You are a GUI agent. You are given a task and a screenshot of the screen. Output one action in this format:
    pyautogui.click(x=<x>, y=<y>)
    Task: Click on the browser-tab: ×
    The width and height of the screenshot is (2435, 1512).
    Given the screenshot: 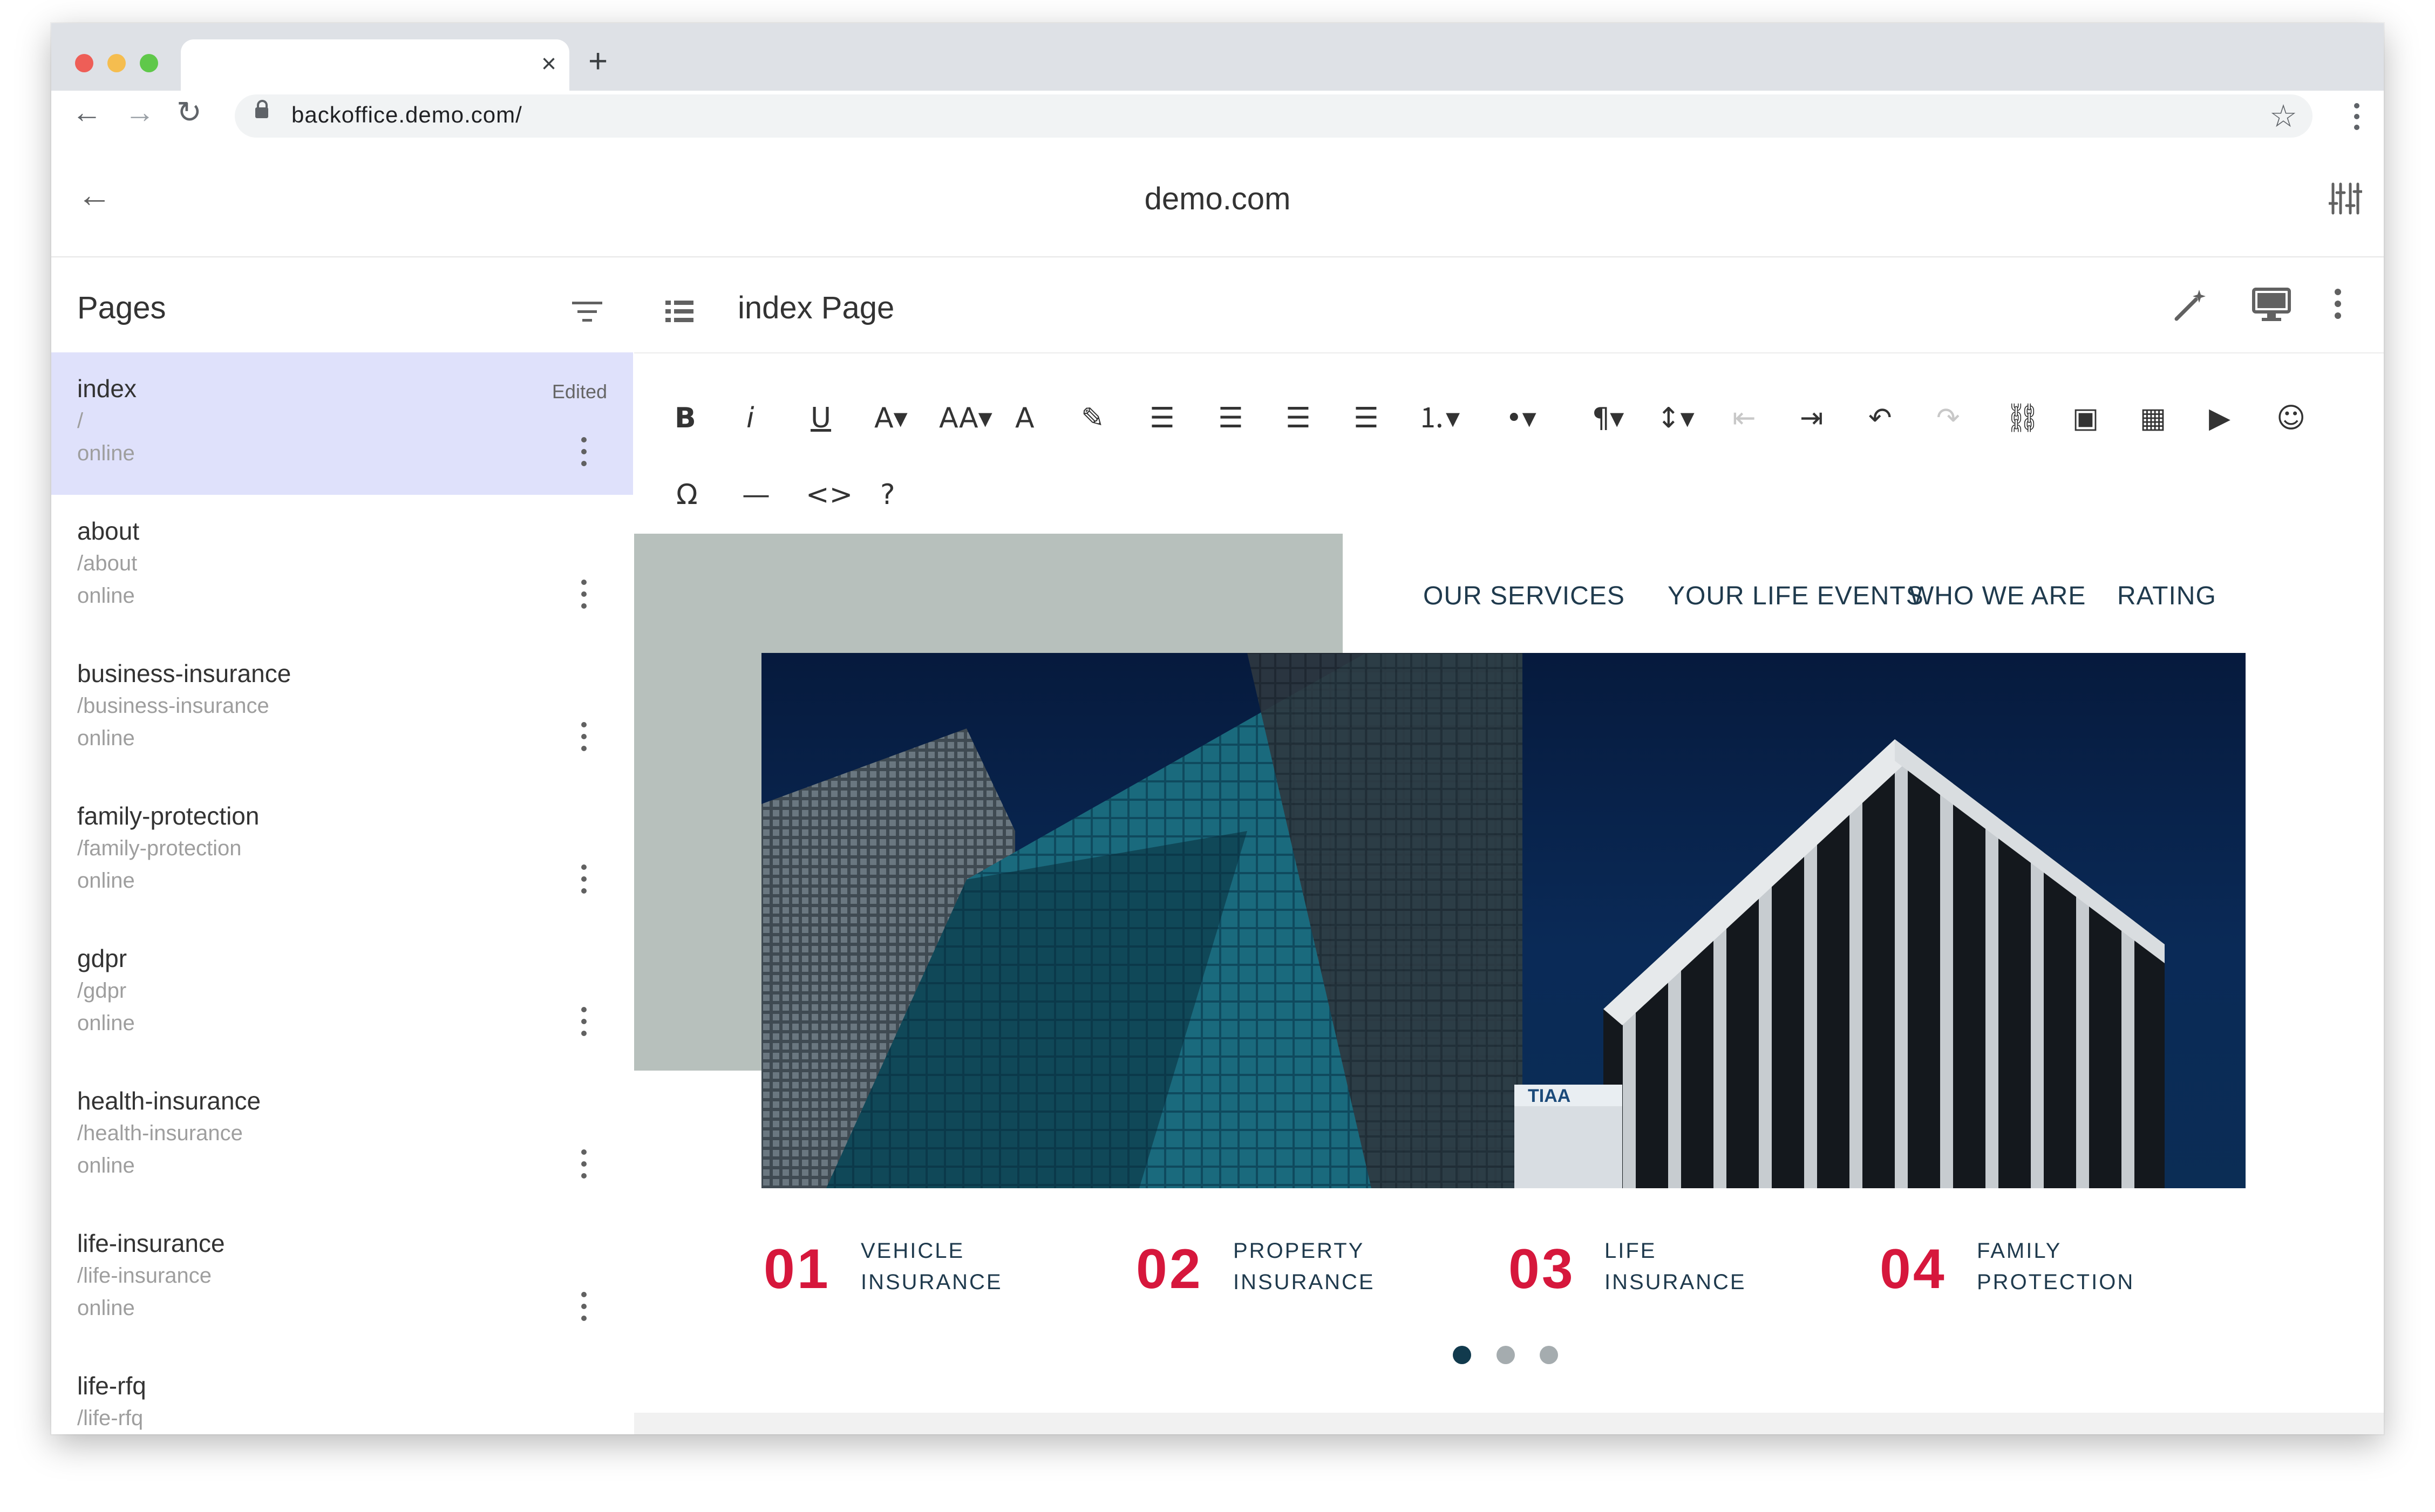 What is the action you would take?
    pyautogui.click(x=375, y=65)
    